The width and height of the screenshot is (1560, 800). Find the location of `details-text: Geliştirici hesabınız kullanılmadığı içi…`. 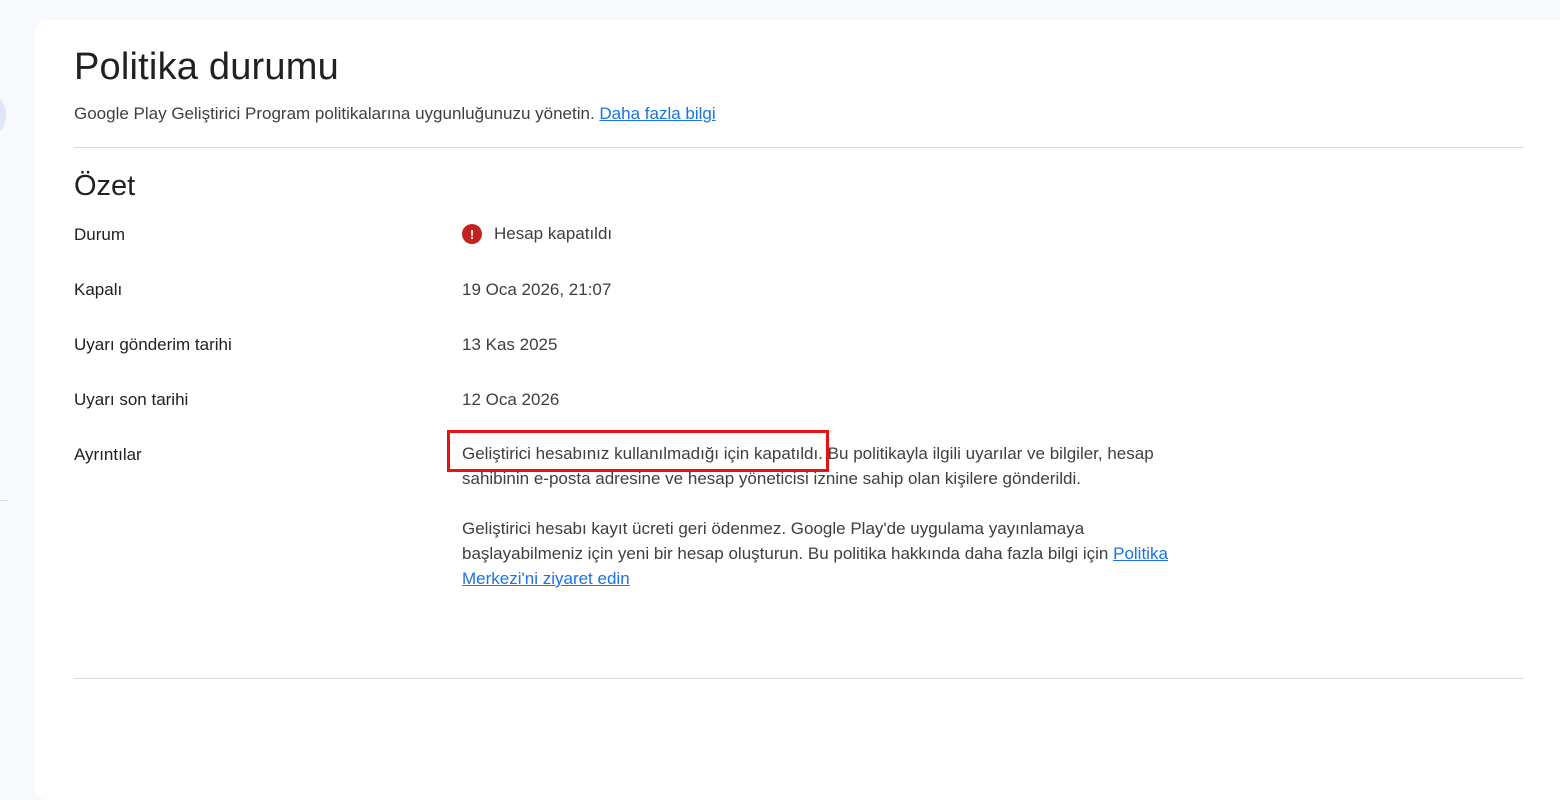

details-text: Geliştirici hesabınız kullanılmadığı içi… is located at coordinates (832, 516).